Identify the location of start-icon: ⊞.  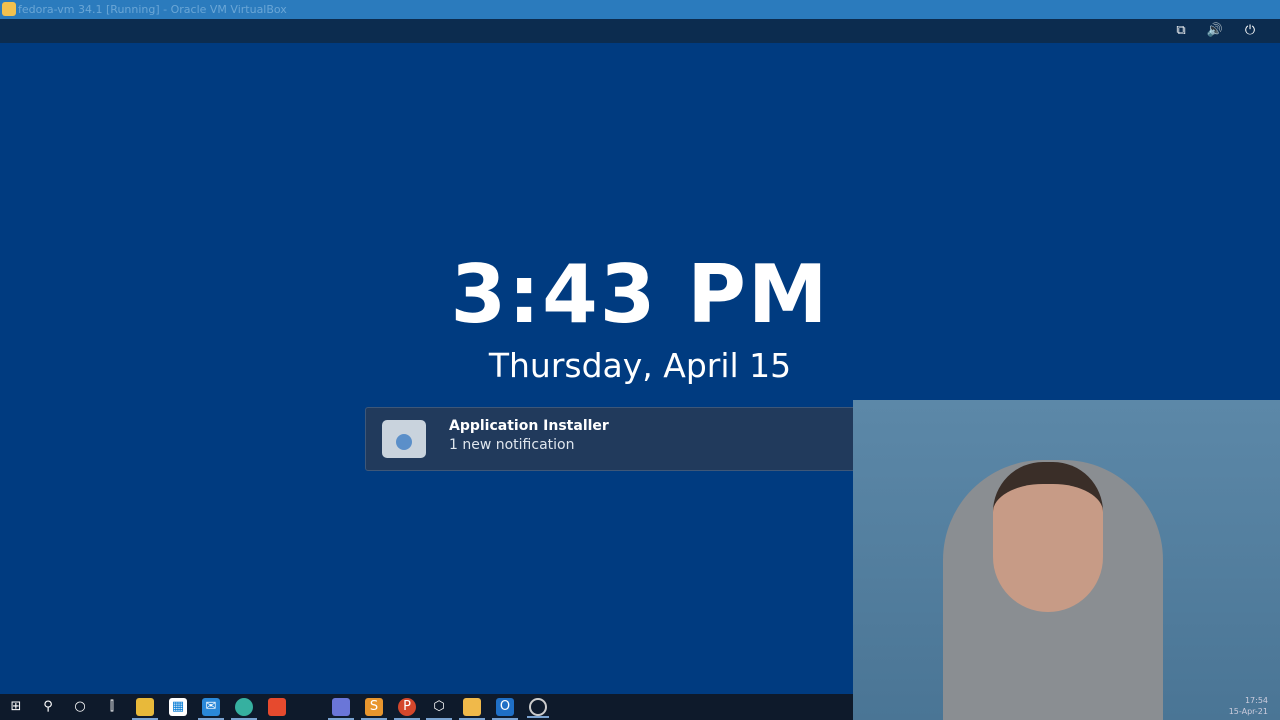
(16, 707).